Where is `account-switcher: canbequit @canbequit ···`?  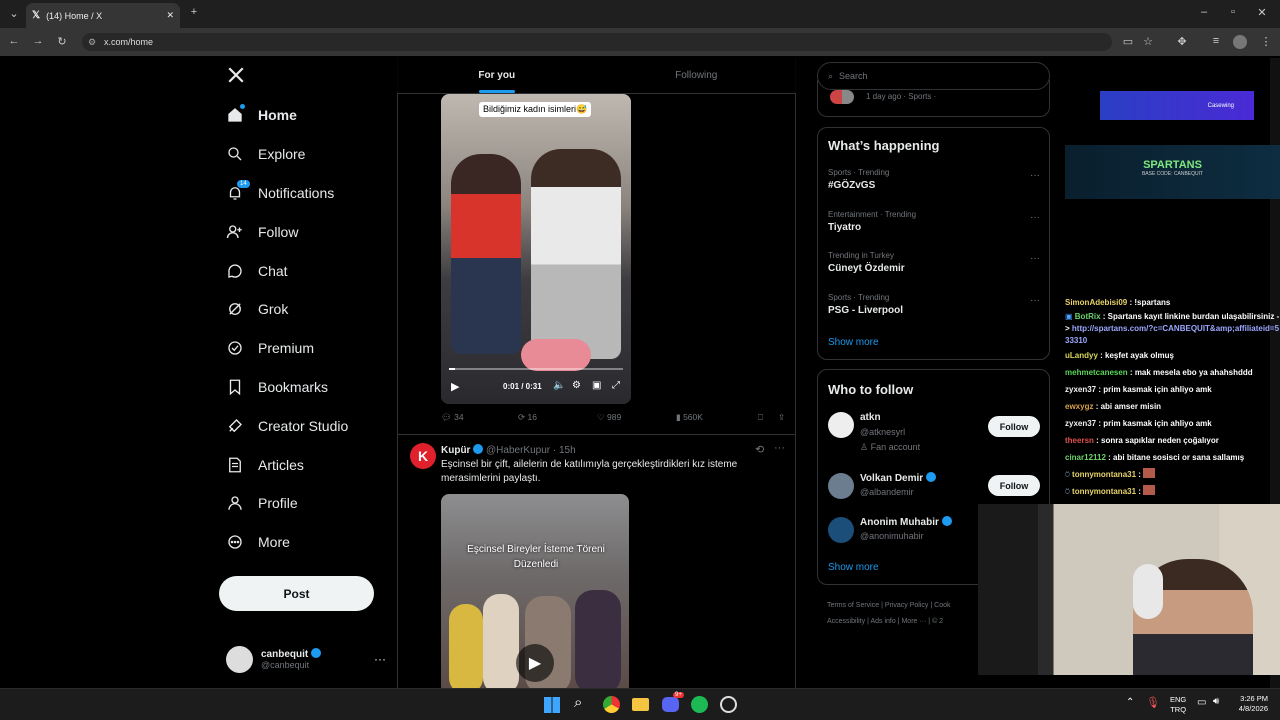 account-switcher: canbequit @canbequit ··· is located at coordinates (306, 659).